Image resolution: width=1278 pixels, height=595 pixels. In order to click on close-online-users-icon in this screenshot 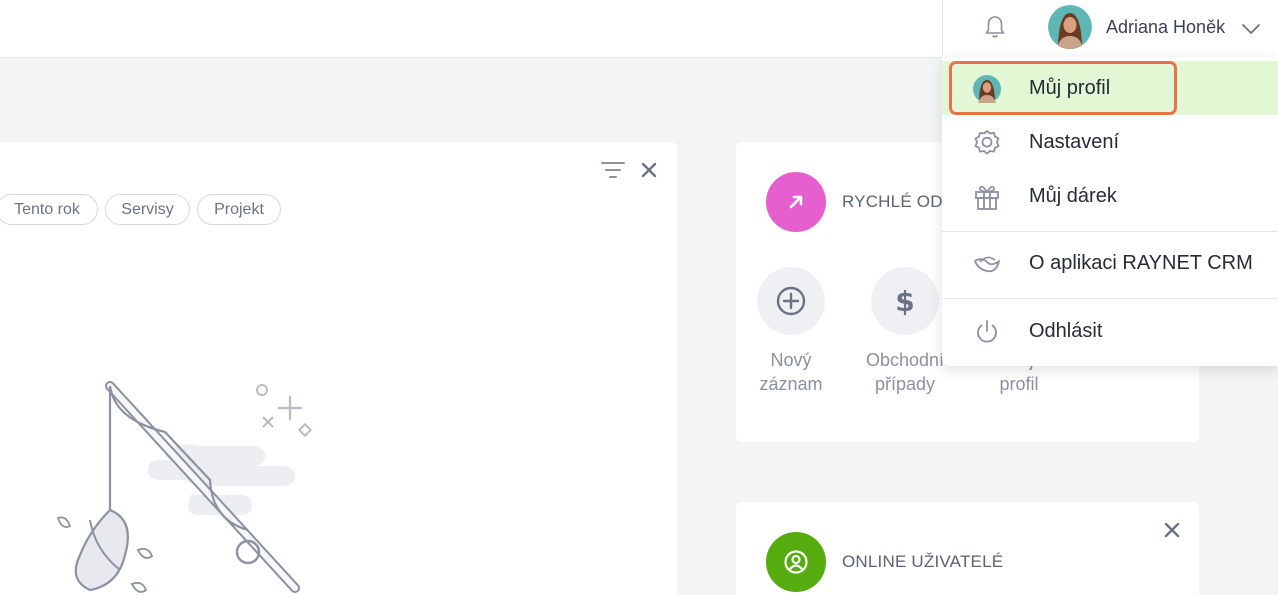, I will do `click(1172, 530)`.